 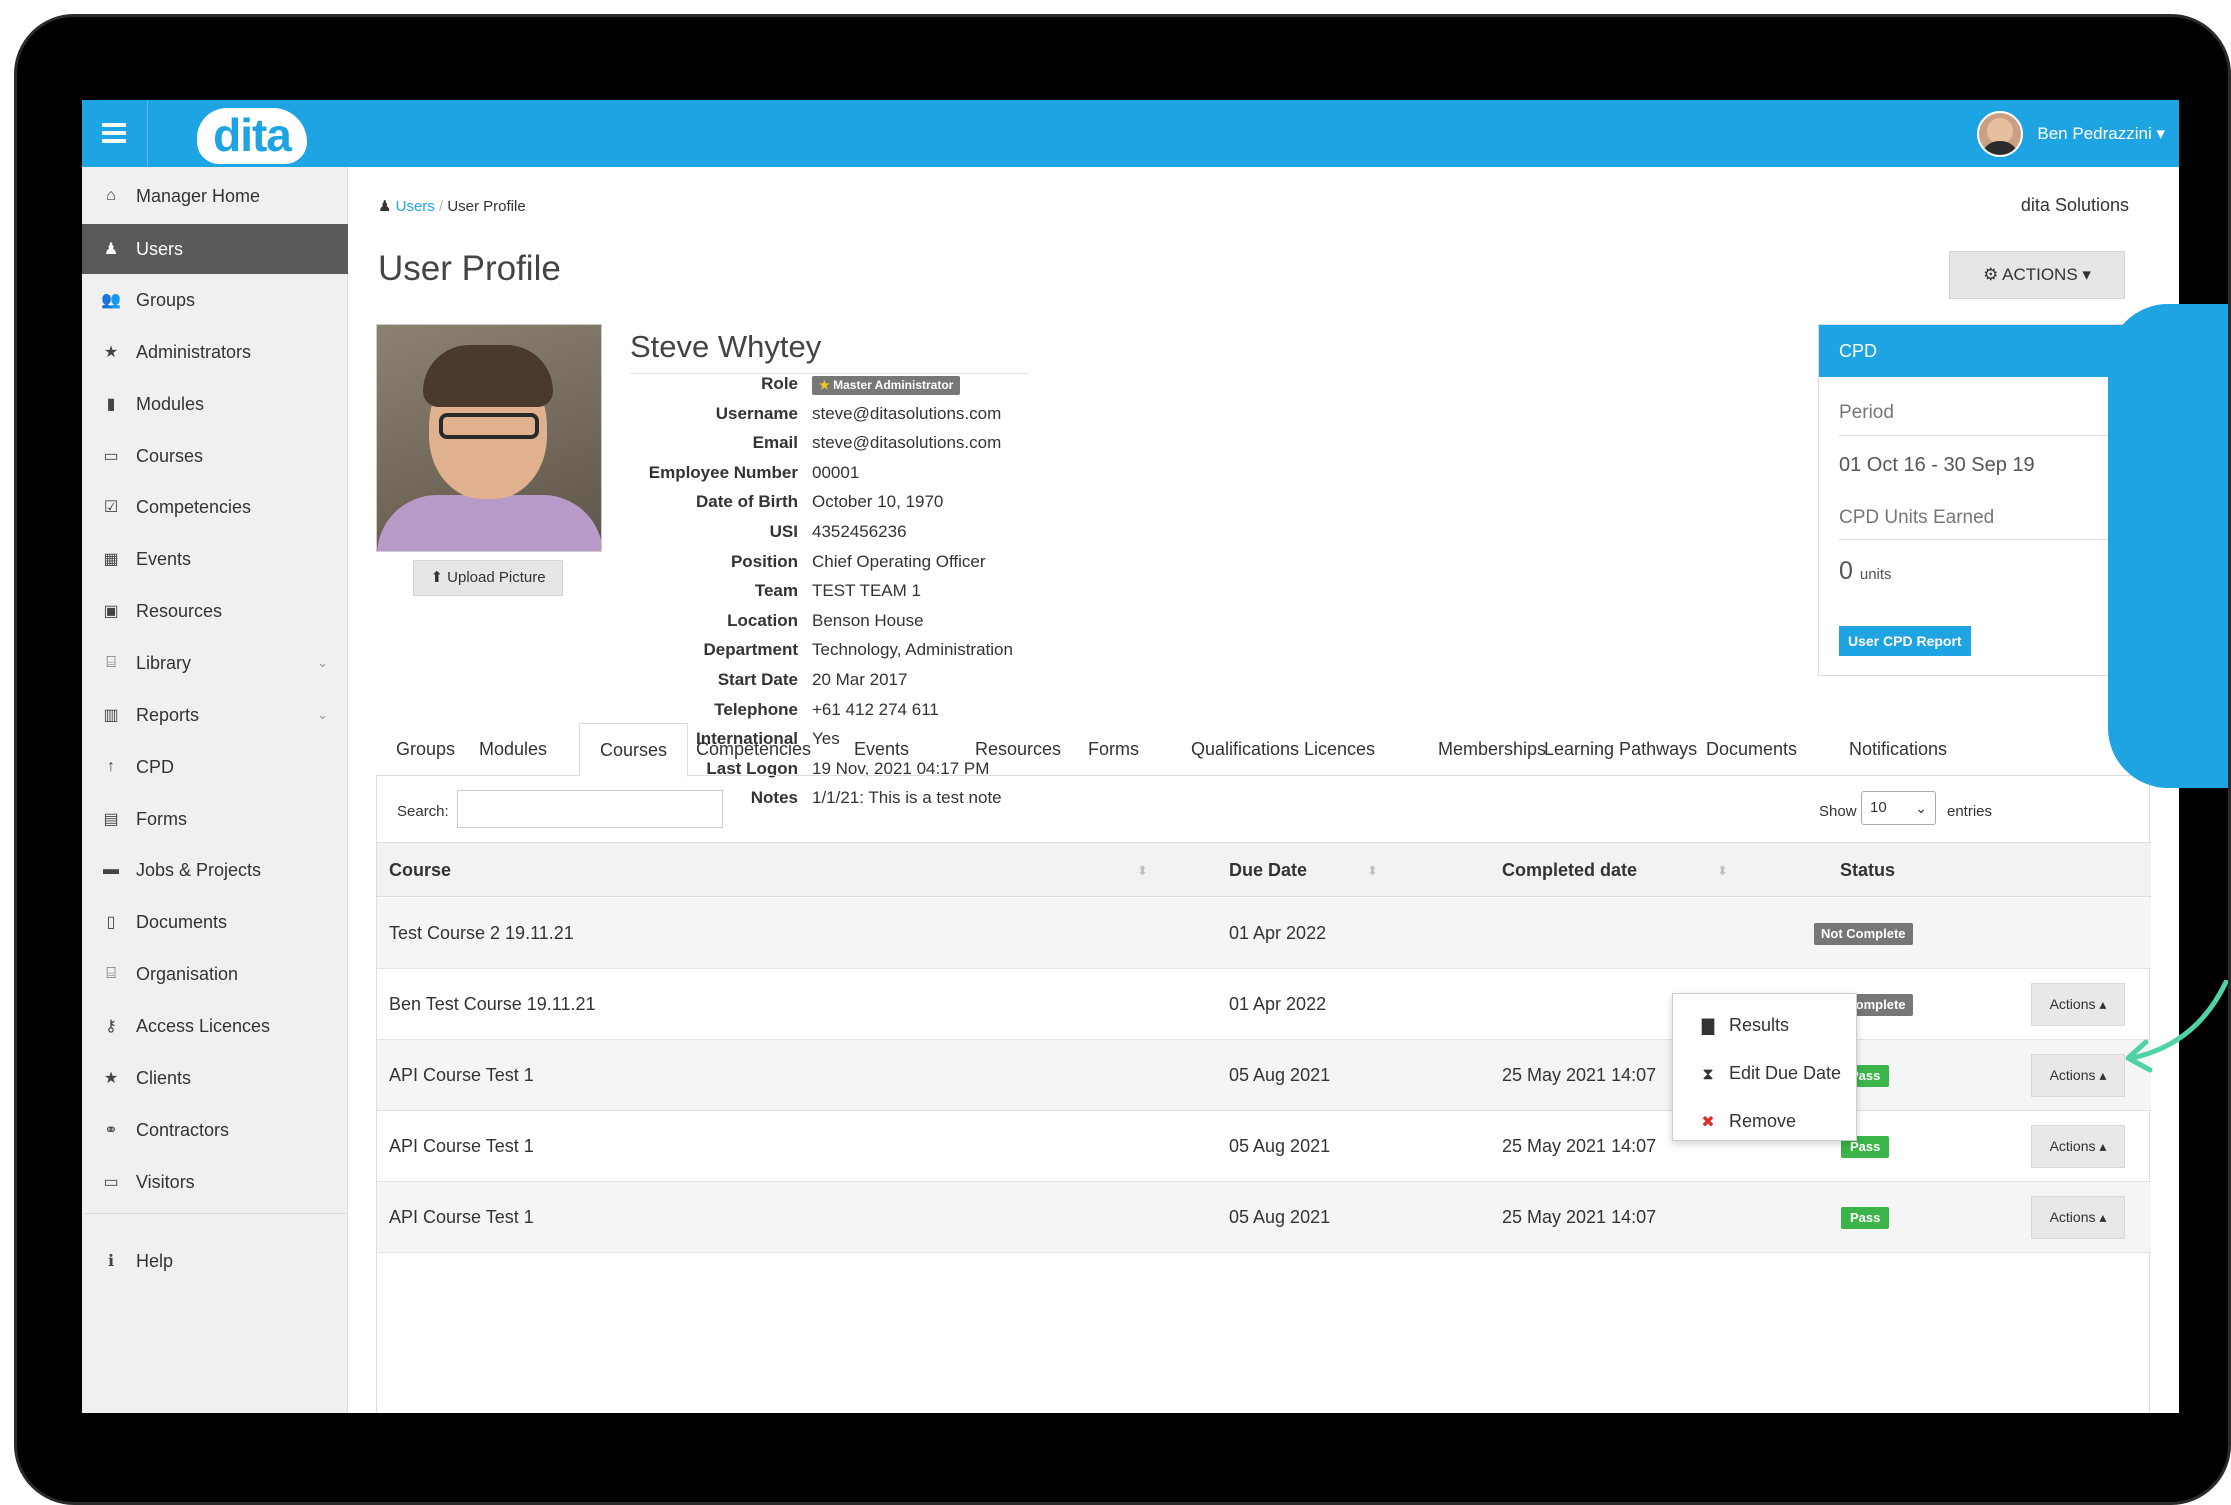 What do you see at coordinates (634, 750) in the screenshot?
I see `tab-courses: Courses` at bounding box center [634, 750].